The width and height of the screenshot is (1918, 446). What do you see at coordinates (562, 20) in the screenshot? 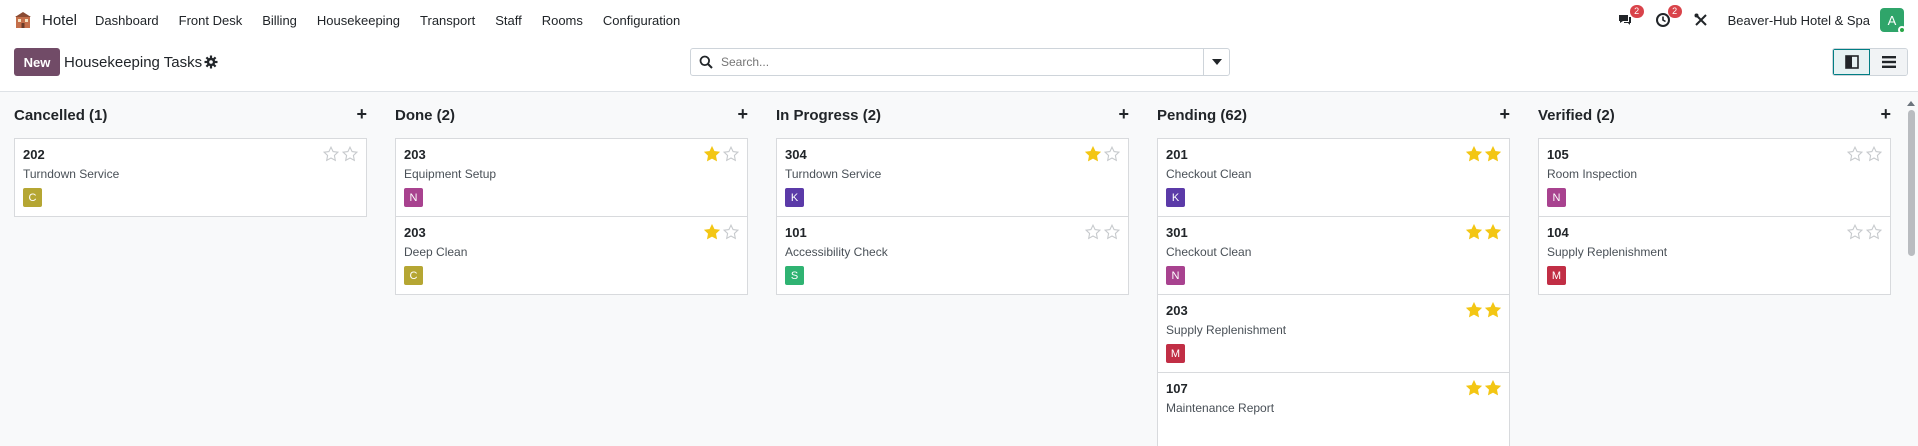
I see `menu-item-rooms: Rooms` at bounding box center [562, 20].